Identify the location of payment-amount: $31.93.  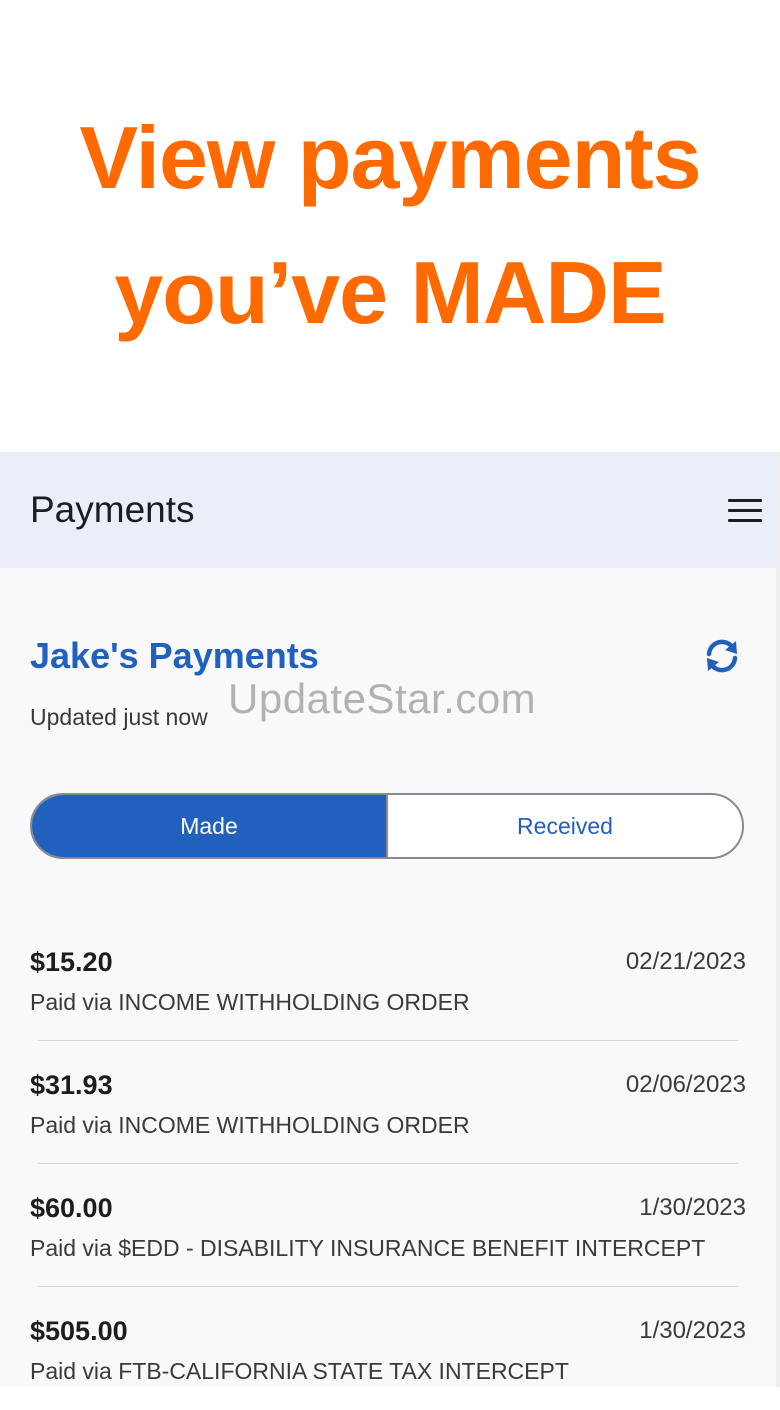
(71, 1085).